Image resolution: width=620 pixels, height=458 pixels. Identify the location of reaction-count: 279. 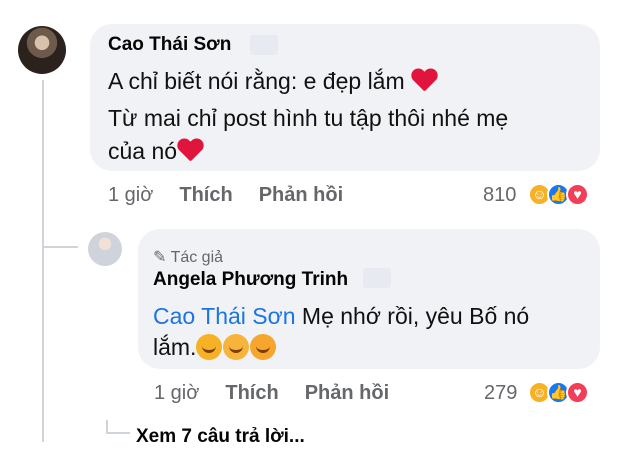
(500, 393).